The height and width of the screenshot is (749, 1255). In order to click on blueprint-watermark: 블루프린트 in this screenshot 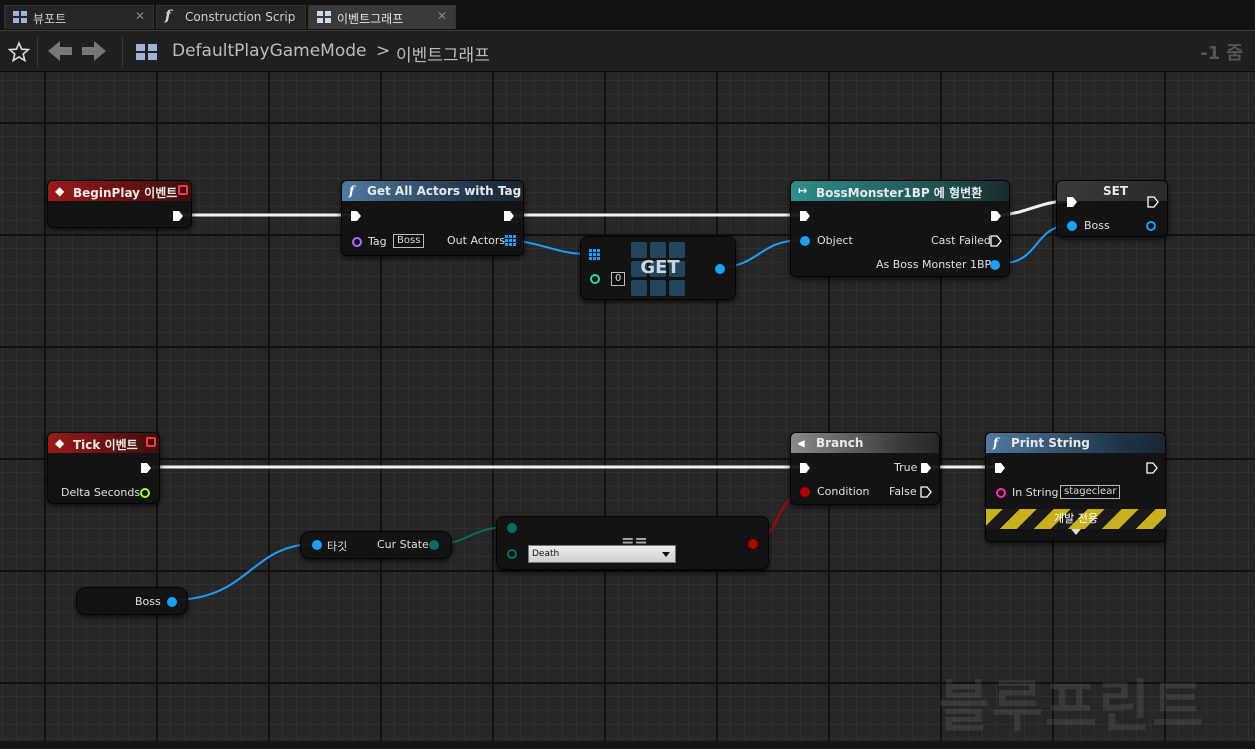, I will do `click(1072, 707)`.